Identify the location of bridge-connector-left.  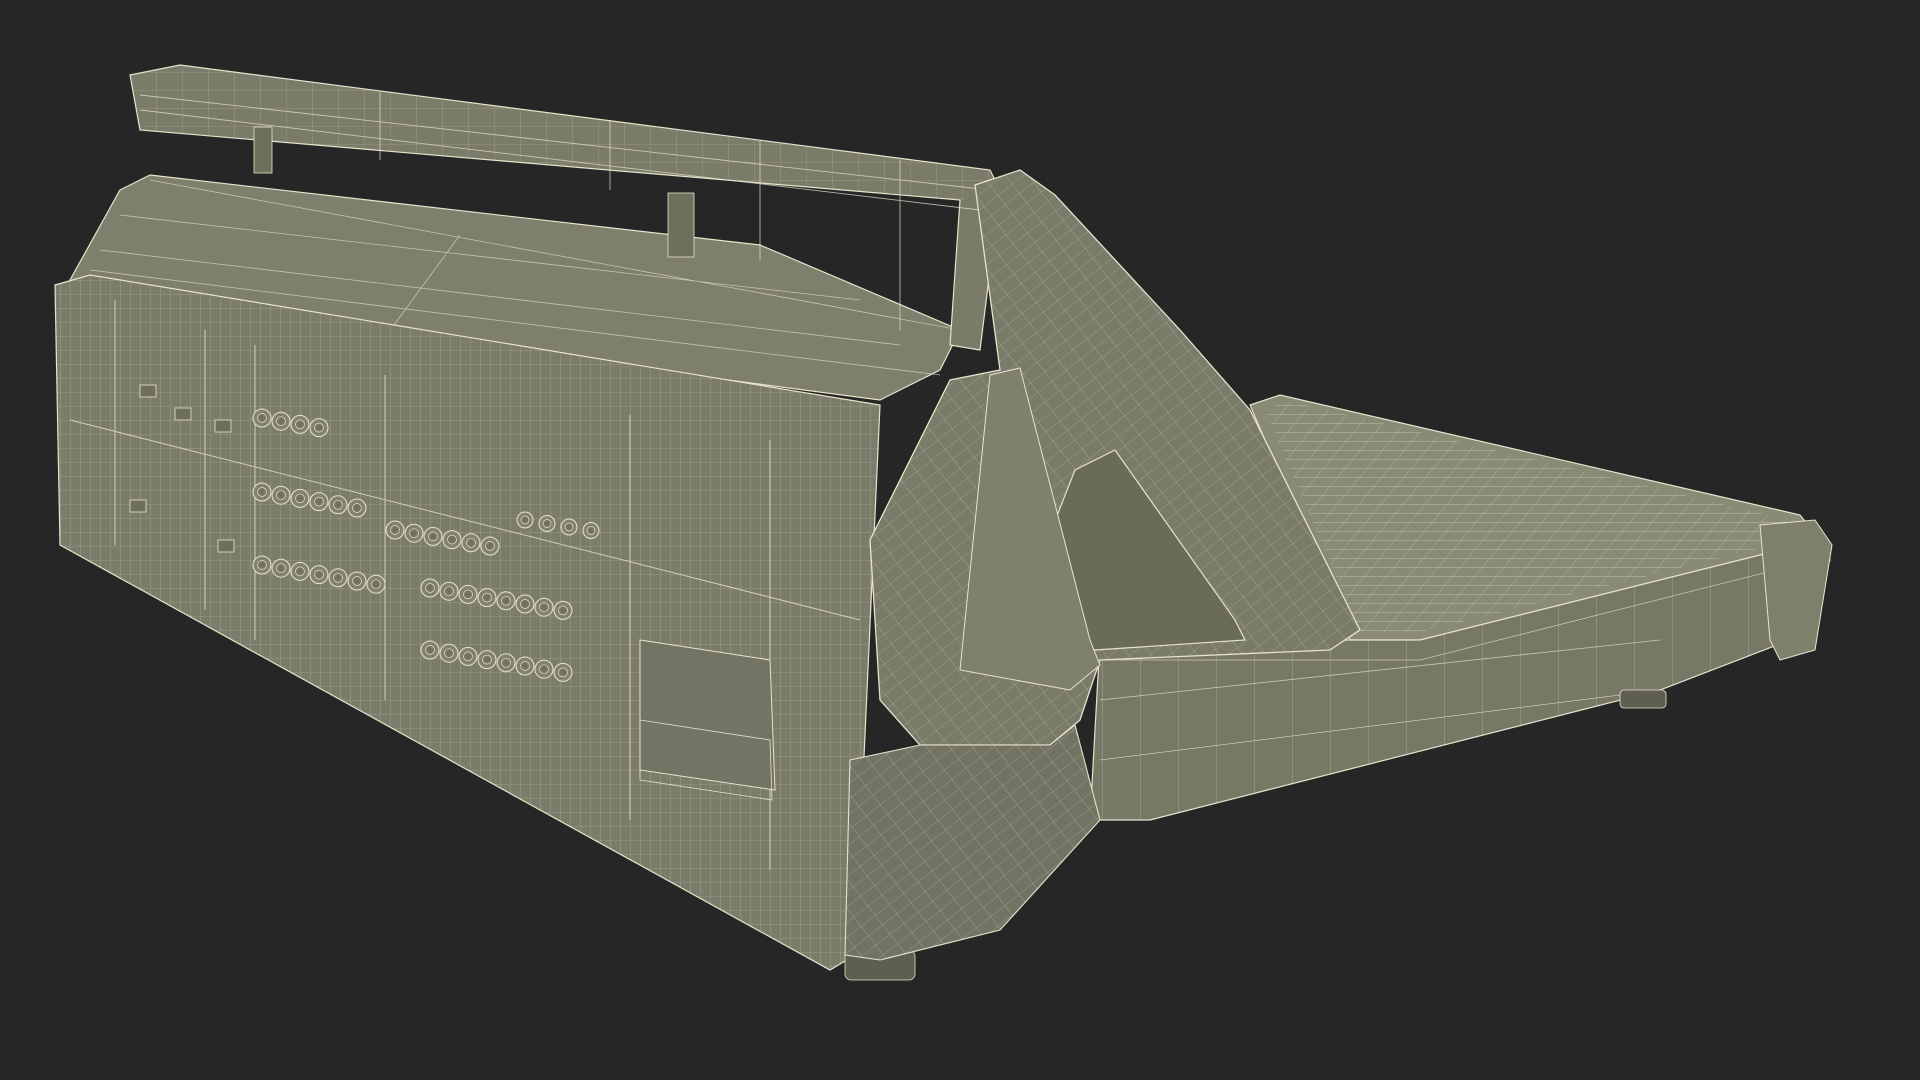
(263, 150).